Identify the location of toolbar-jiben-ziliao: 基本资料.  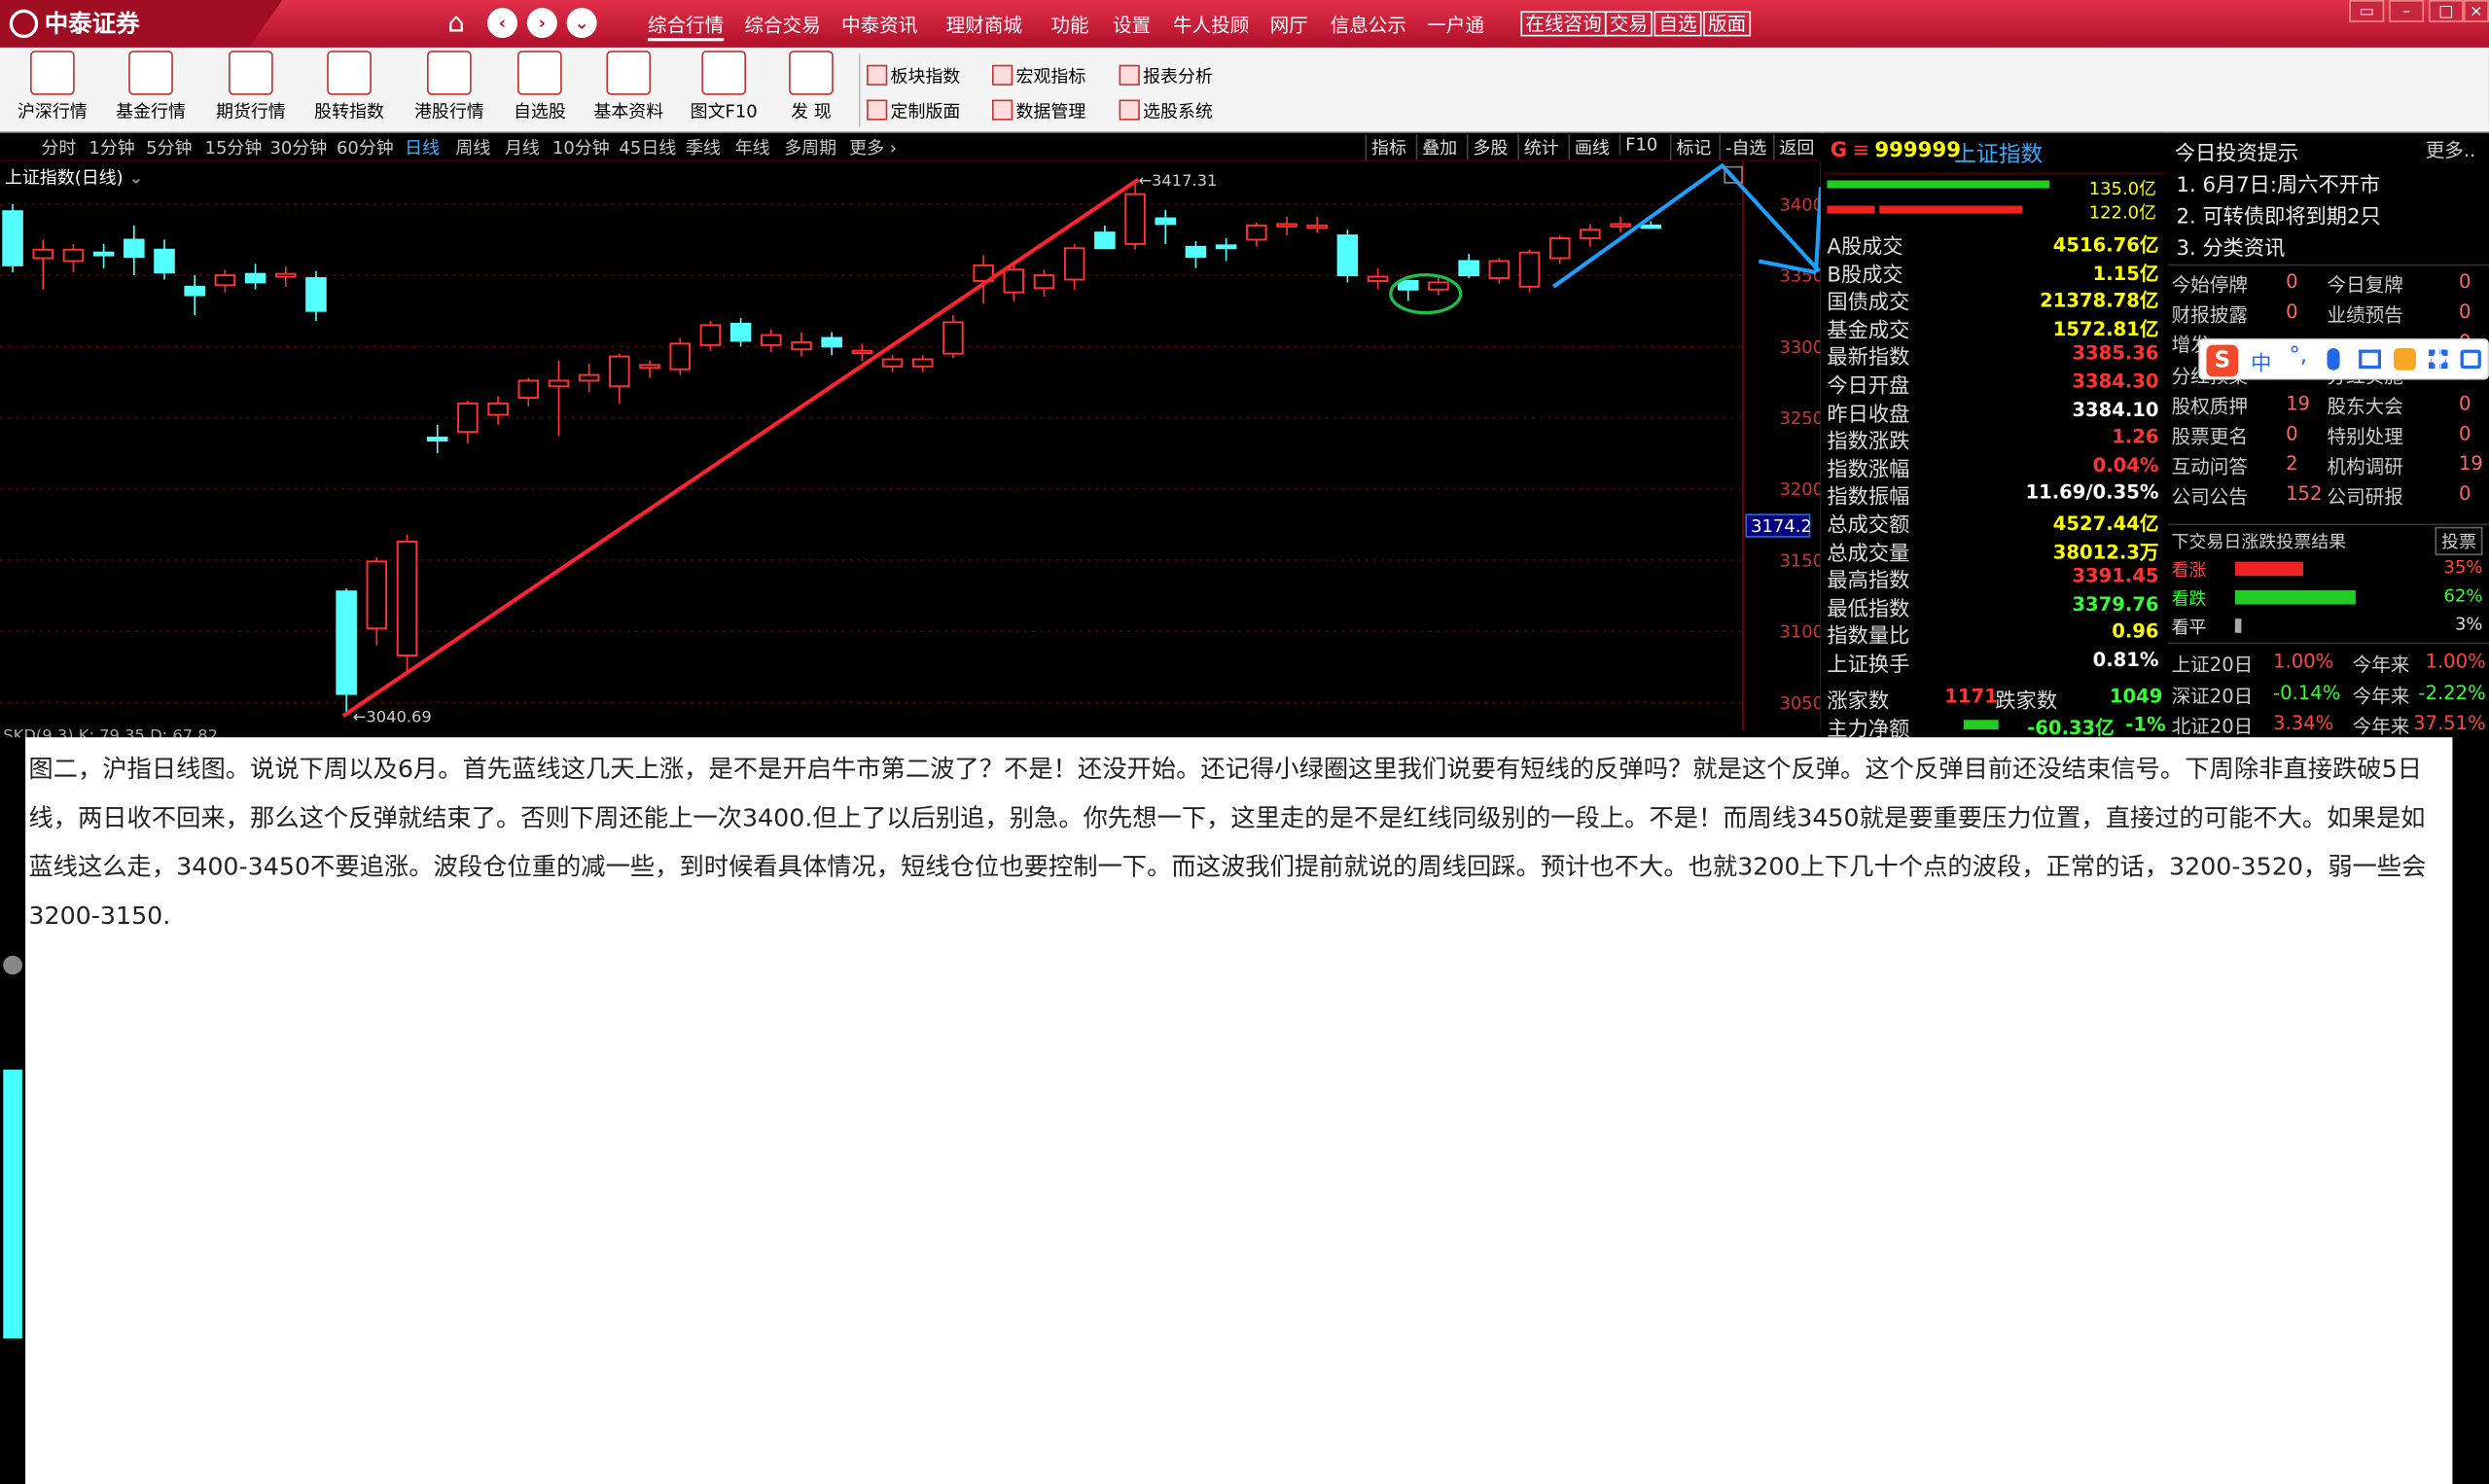
(628, 88).